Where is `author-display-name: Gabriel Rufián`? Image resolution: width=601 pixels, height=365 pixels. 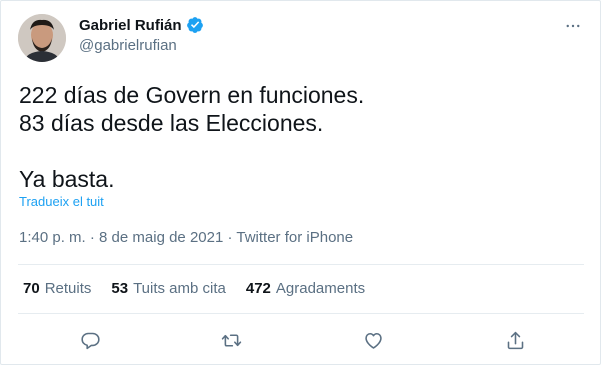
author-display-name: Gabriel Rufián is located at coordinates (130, 25).